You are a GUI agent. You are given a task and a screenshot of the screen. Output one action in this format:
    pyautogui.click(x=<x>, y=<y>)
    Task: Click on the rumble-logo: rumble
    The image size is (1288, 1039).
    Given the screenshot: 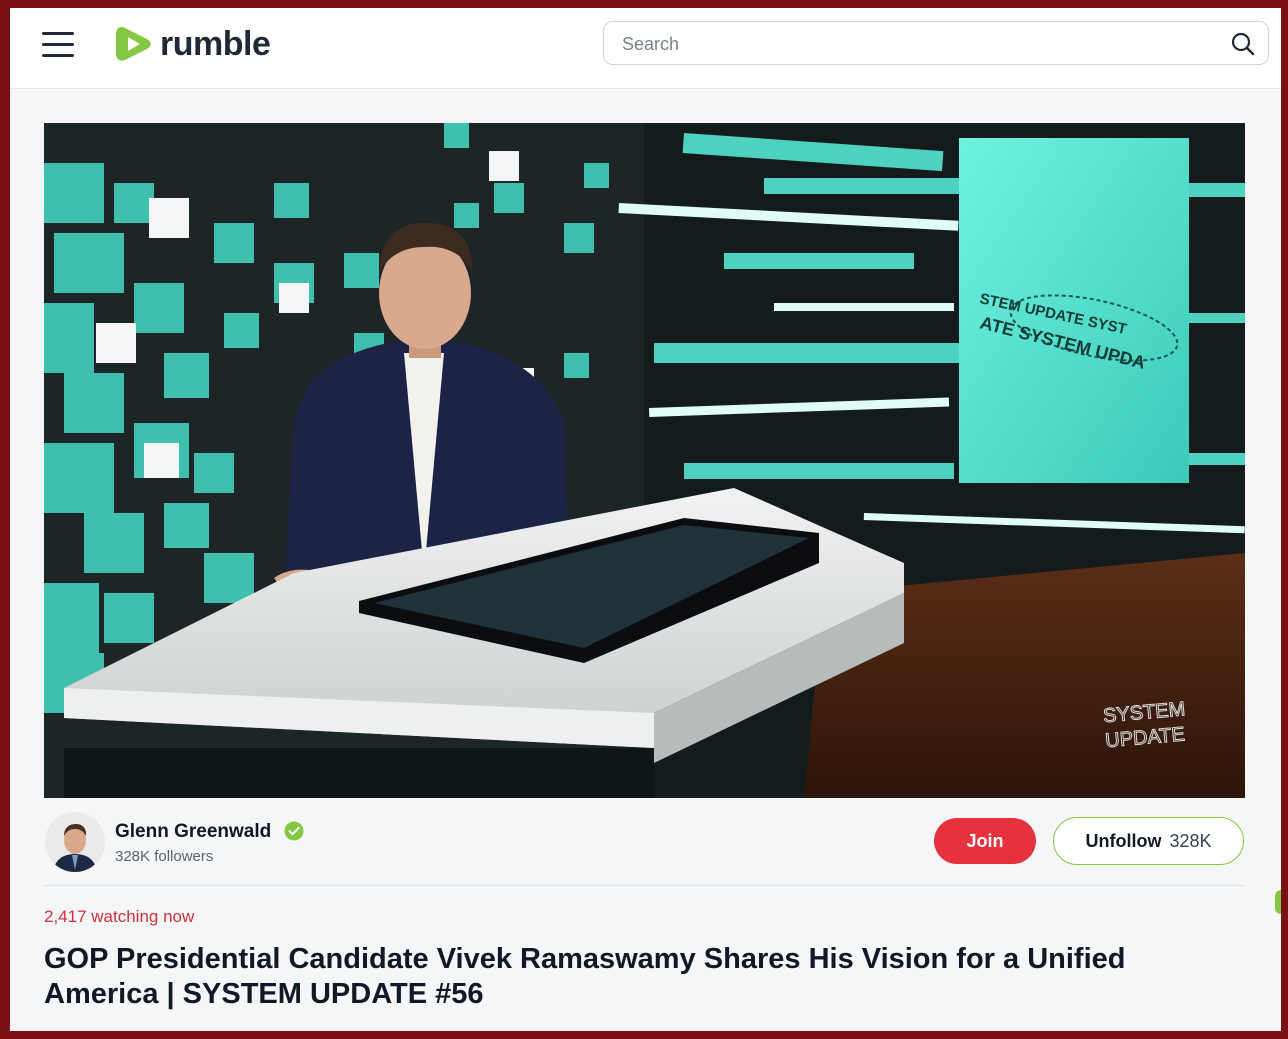 What is the action you would take?
    pyautogui.click(x=192, y=44)
    